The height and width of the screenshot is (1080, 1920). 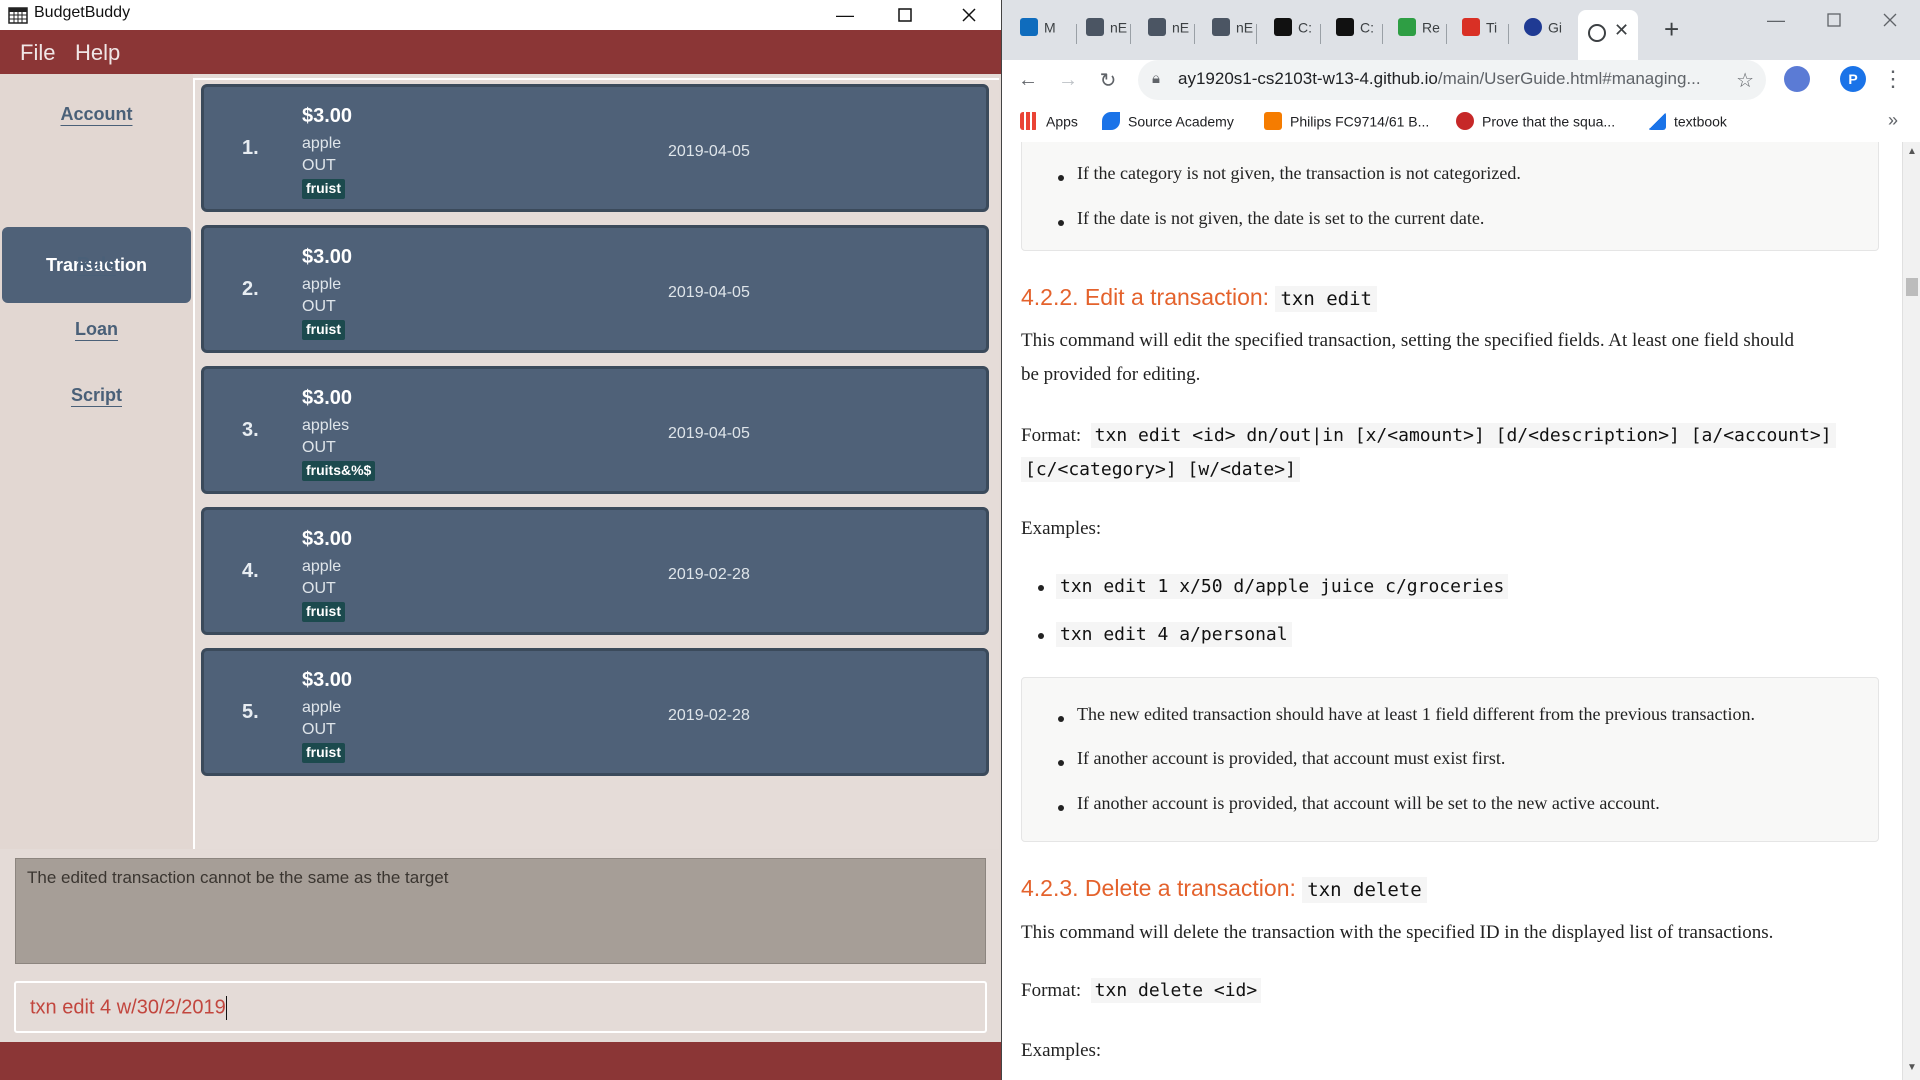 I want to click on scrollbar-thumb, so click(x=1912, y=287).